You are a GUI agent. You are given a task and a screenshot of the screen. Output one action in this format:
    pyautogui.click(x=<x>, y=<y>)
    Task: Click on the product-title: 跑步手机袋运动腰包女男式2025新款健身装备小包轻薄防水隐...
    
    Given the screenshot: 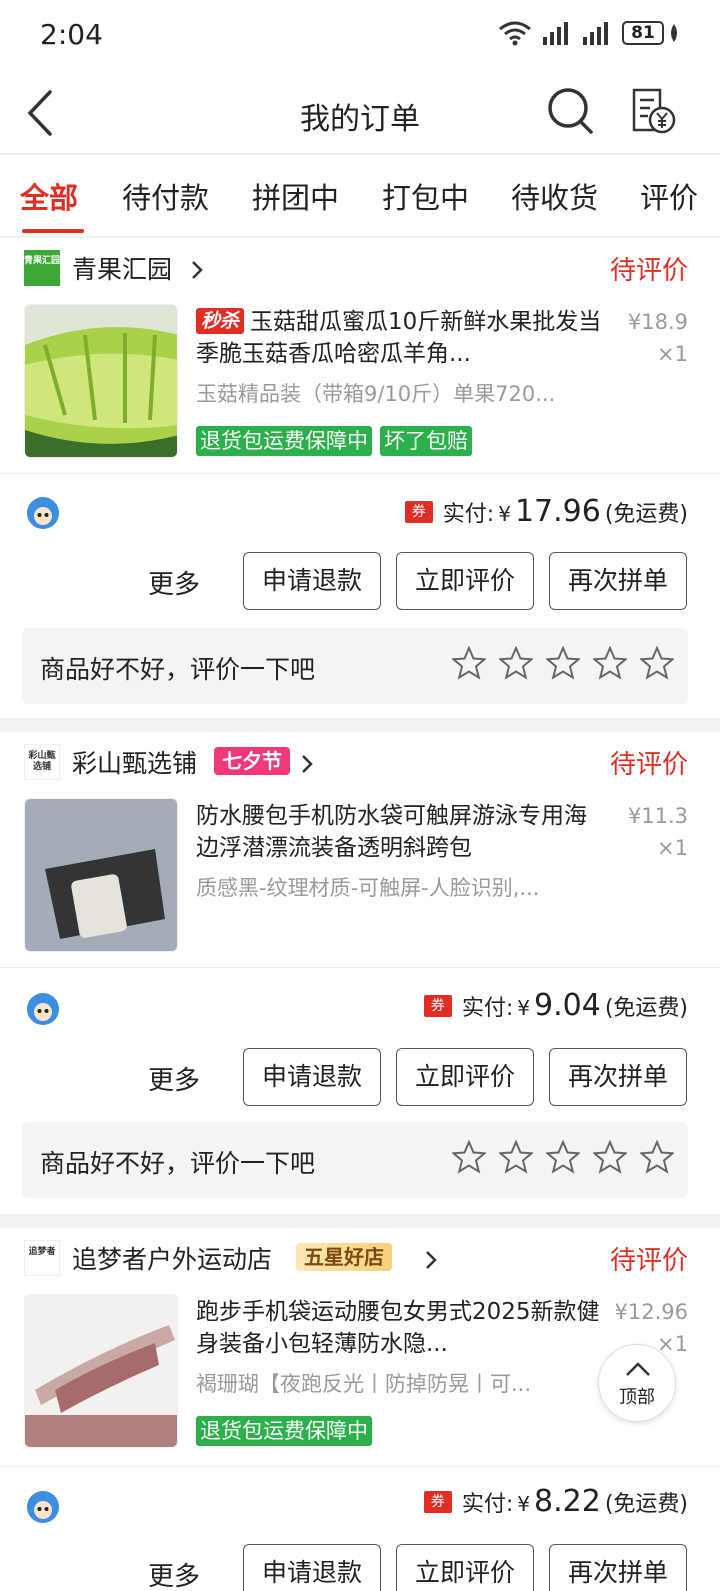 What is the action you would take?
    pyautogui.click(x=401, y=1328)
    